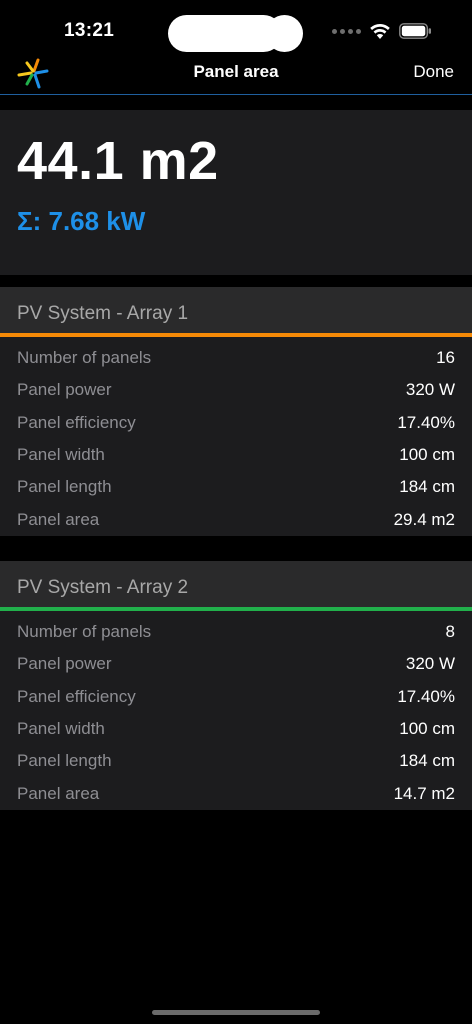  Describe the element at coordinates (236, 632) in the screenshot. I see `table-row: Number of panels 8` at that location.